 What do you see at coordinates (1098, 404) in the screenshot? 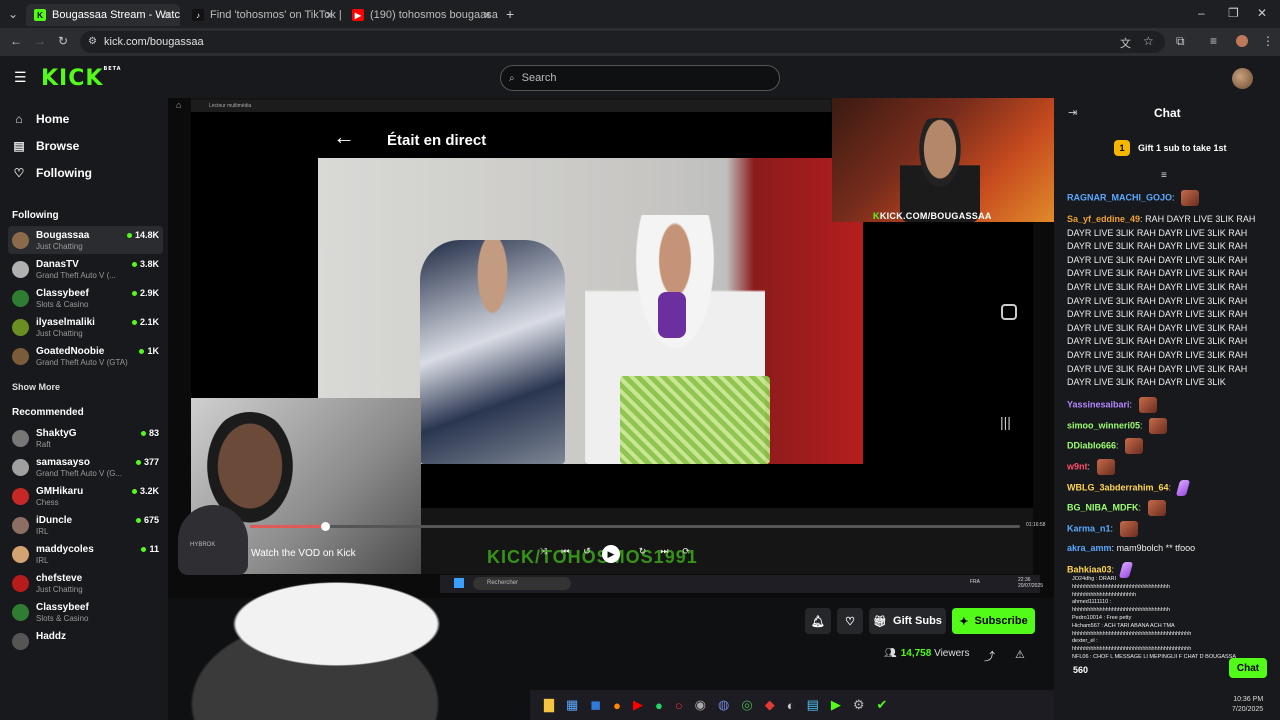
I see `chat-username: Yassinesaibari` at bounding box center [1098, 404].